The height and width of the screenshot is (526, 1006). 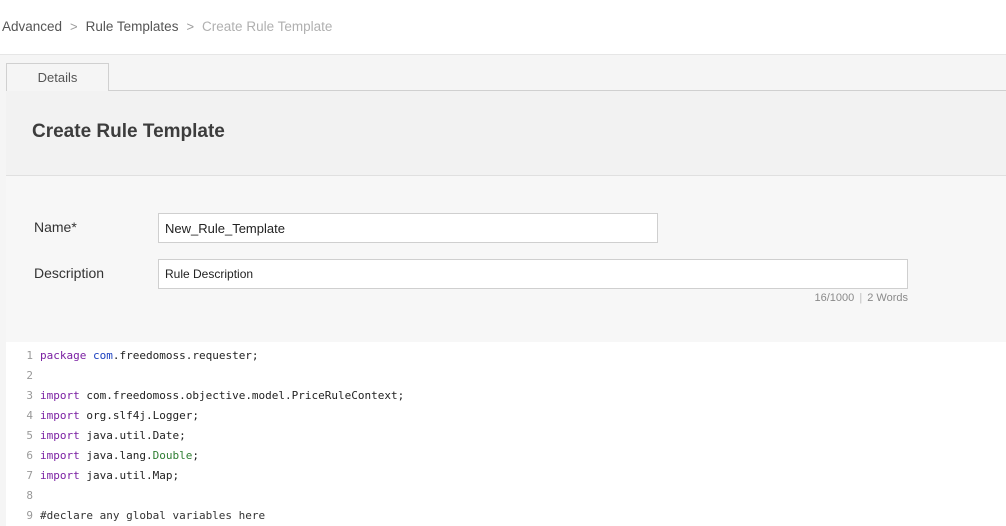 What do you see at coordinates (29, 455) in the screenshot?
I see `line-number: 6` at bounding box center [29, 455].